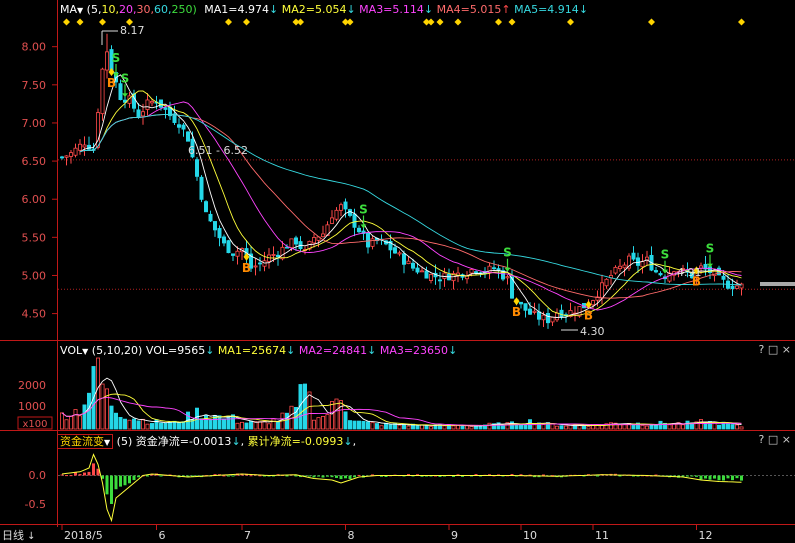  I want to click on flow-header: 资金流变▼ (5) 资金净流=-0.0013↓, 累计净流=-0.0993↓,, so click(206, 441).